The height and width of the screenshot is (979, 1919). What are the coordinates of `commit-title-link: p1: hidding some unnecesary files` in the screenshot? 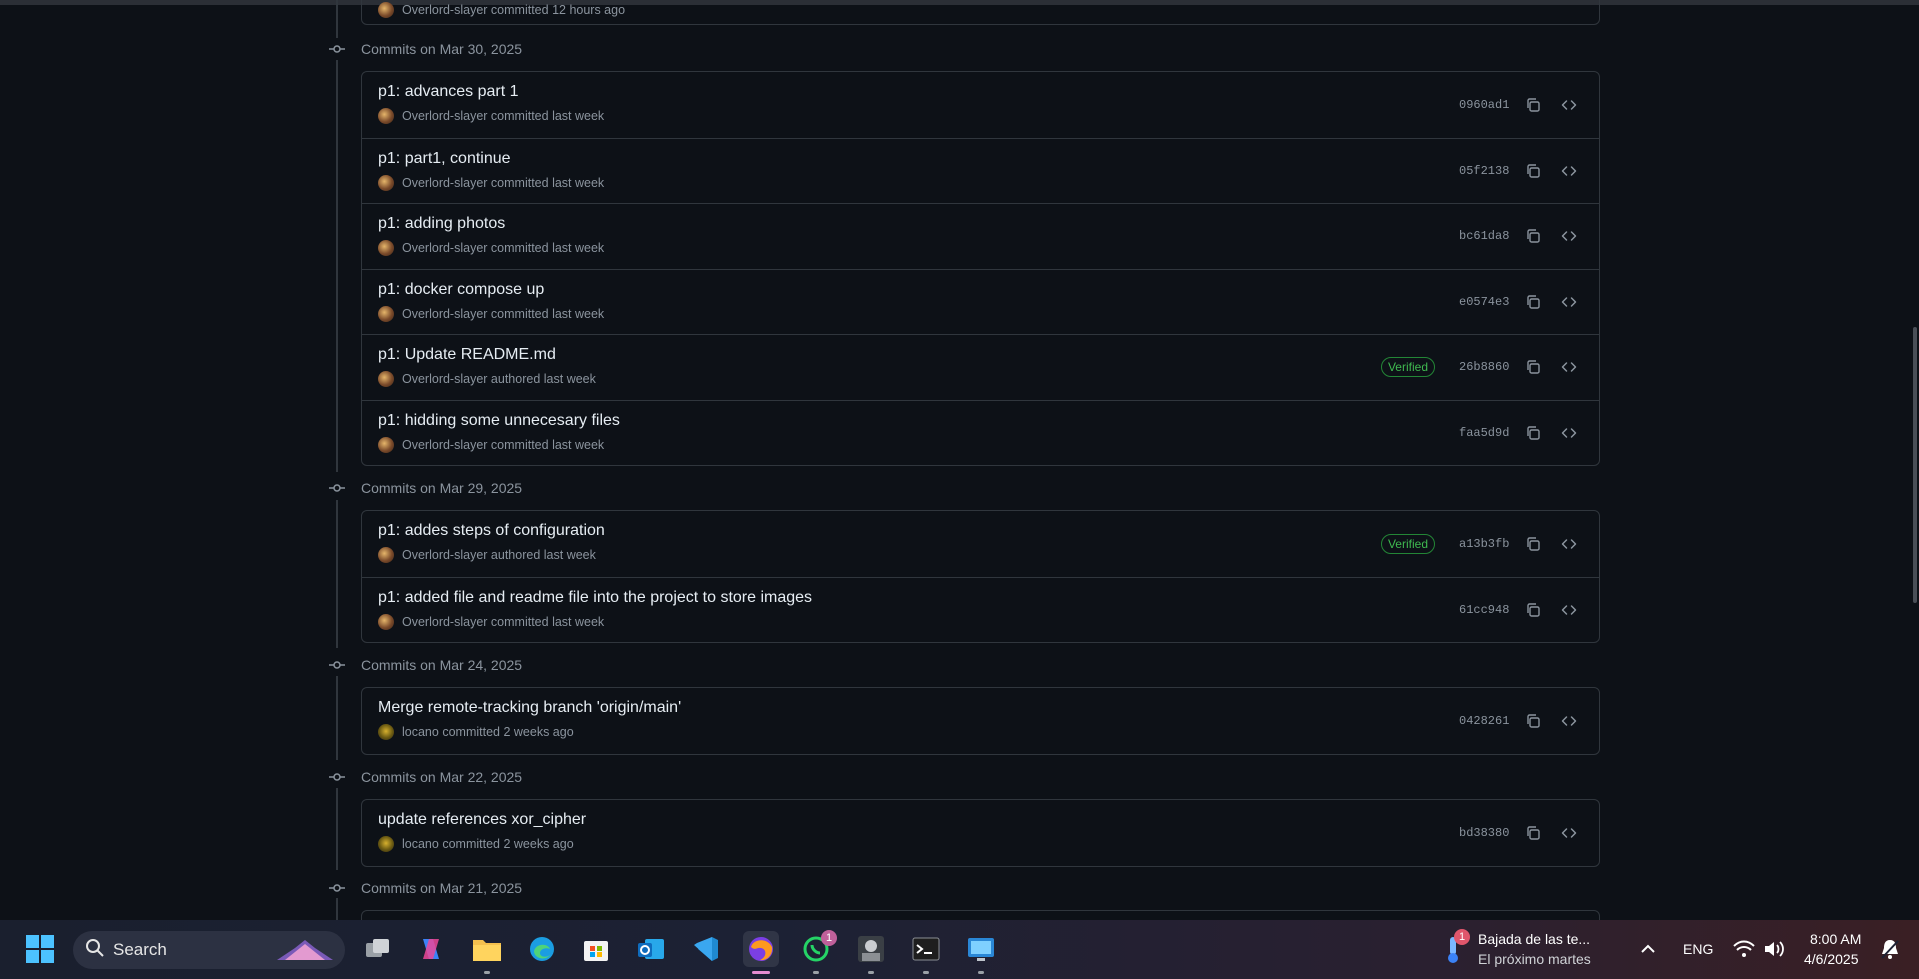 It's located at (499, 421).